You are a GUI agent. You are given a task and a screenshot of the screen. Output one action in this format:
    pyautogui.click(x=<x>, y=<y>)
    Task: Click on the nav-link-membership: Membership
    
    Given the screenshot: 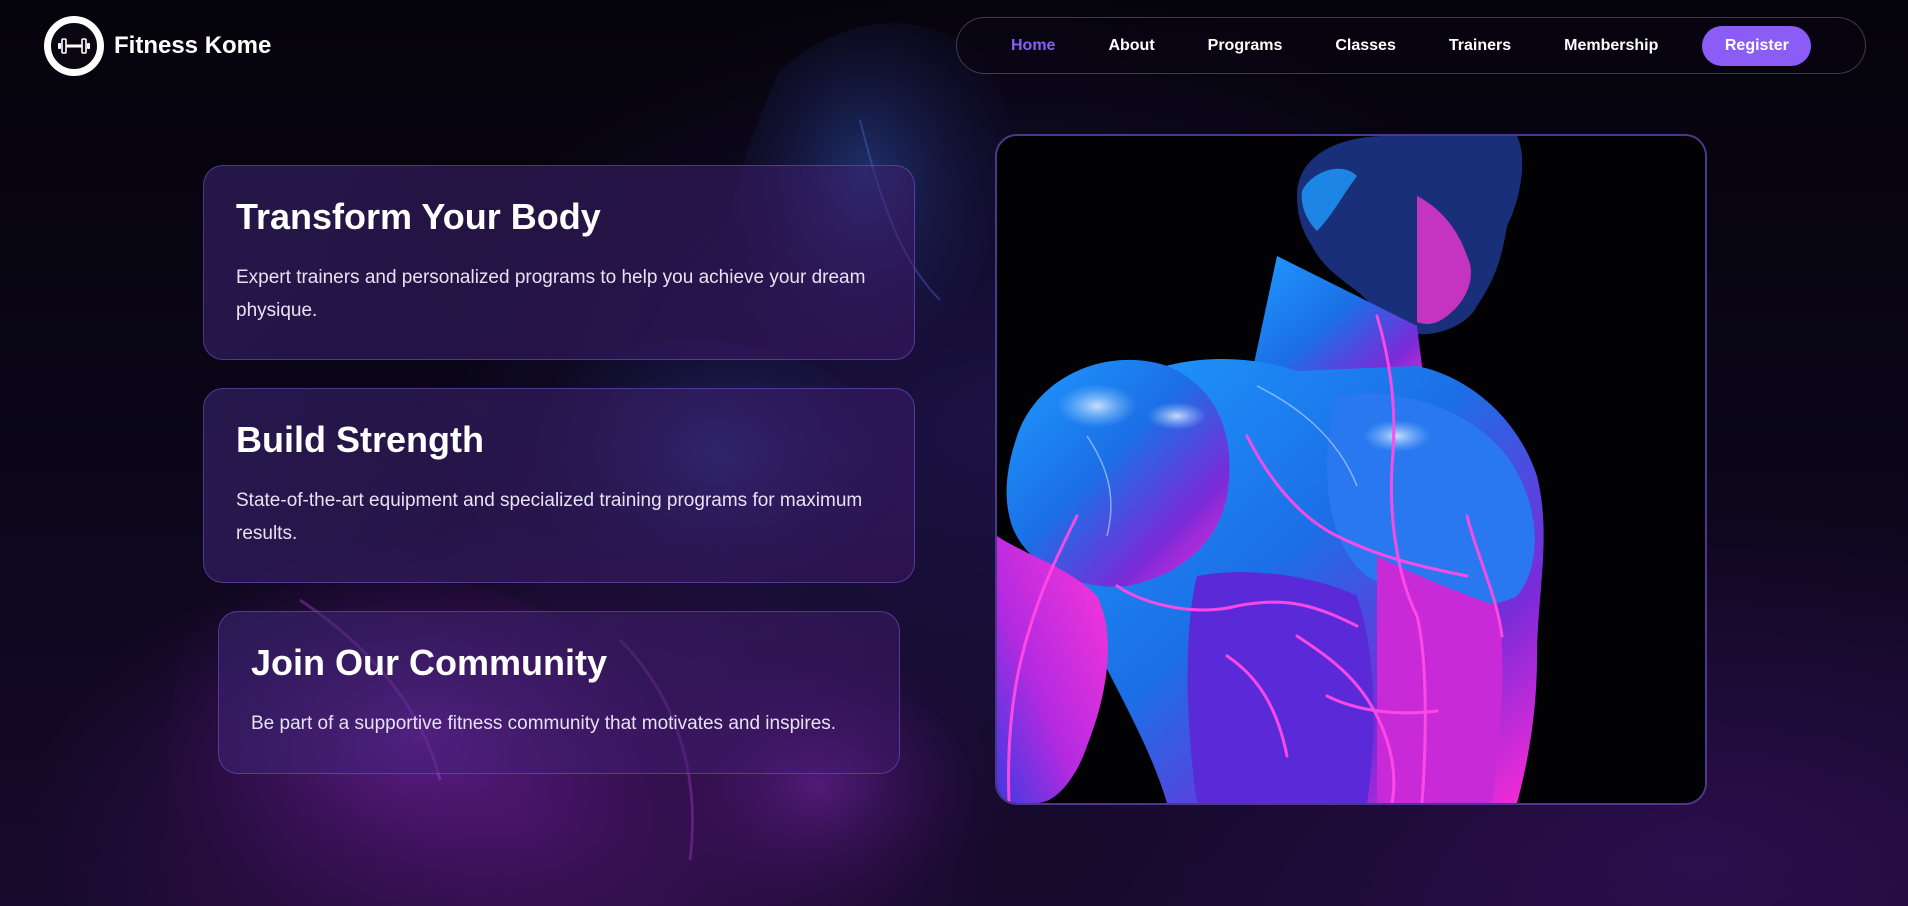 What is the action you would take?
    pyautogui.click(x=1611, y=46)
    